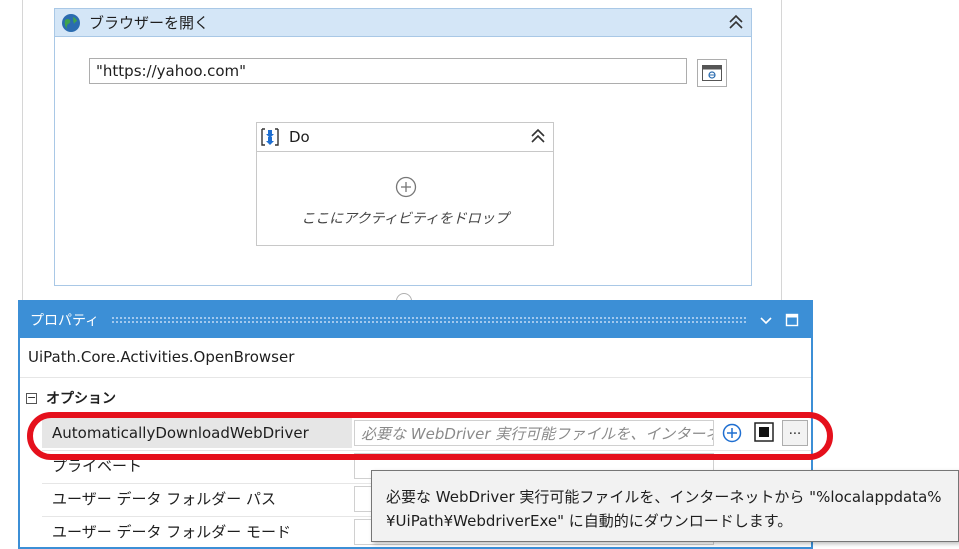 The image size is (959, 549). I want to click on tooltip-line: ¥UiPath¥WebdriverExe" に自動的にダウンロードします。, so click(589, 521).